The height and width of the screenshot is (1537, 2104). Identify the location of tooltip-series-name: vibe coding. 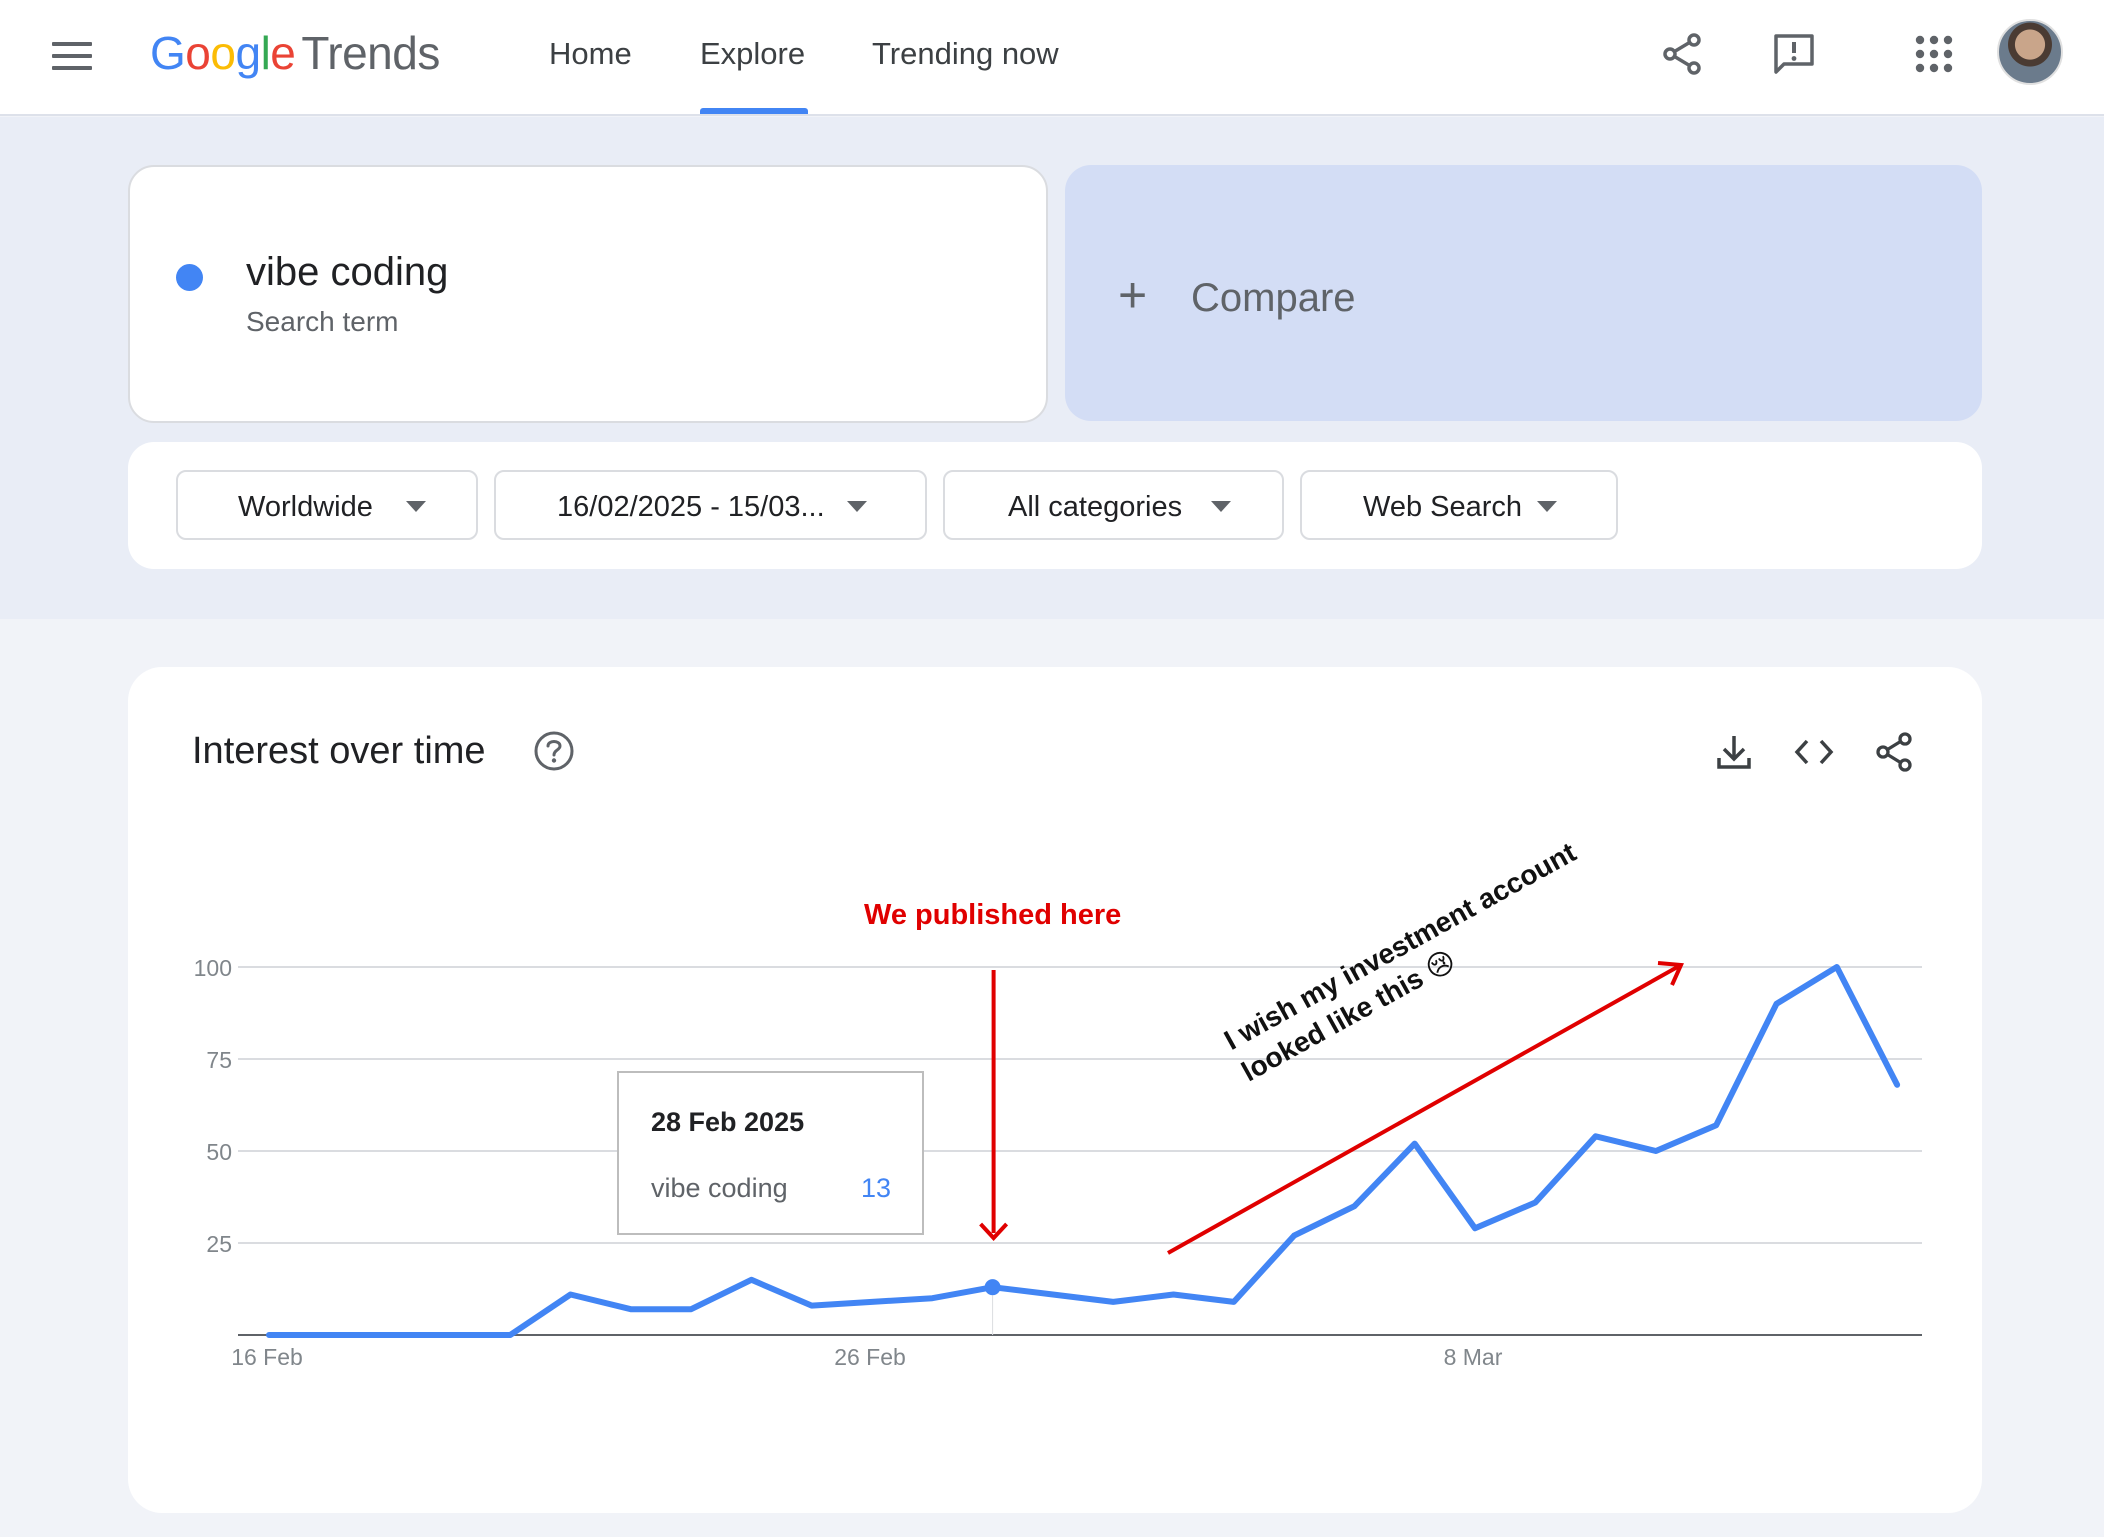
(719, 1188).